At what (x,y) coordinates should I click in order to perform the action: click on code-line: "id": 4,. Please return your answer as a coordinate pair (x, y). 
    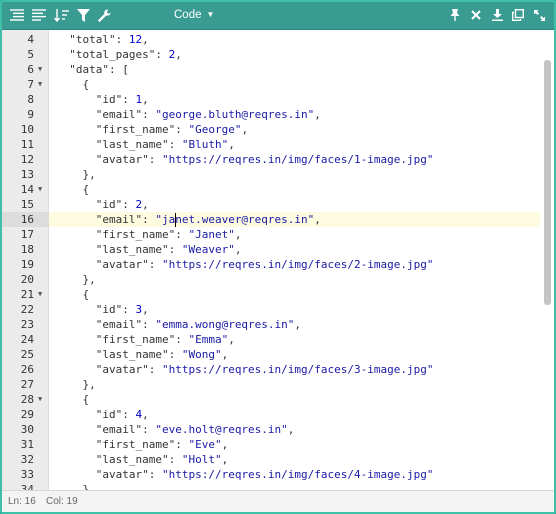
    Looking at the image, I should click on (298, 414).